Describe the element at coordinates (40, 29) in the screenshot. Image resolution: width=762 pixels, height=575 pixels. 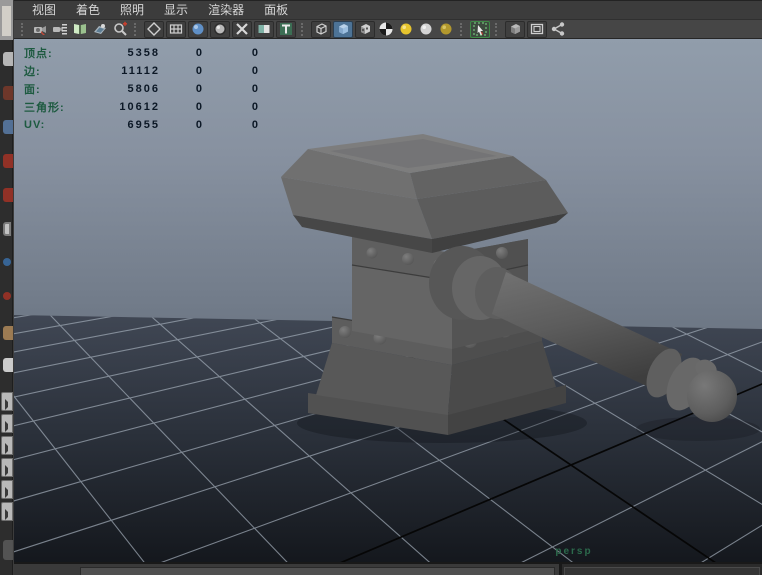
I see `select-camera-icon` at that location.